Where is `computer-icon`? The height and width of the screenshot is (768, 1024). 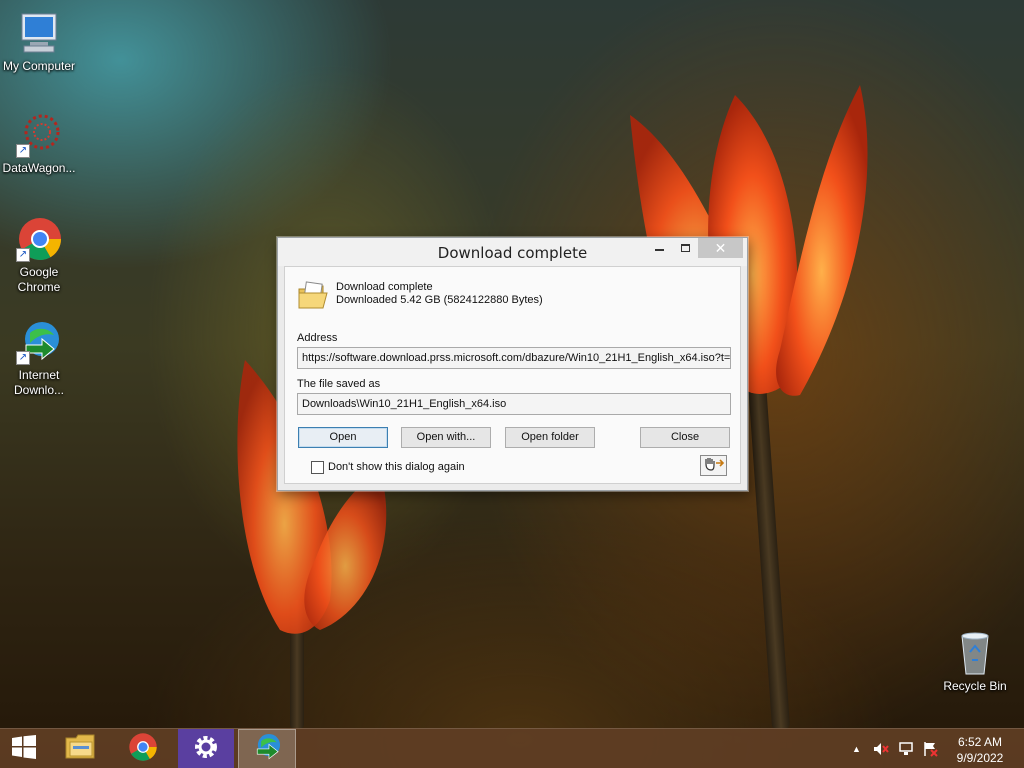
computer-icon is located at coordinates (39, 33).